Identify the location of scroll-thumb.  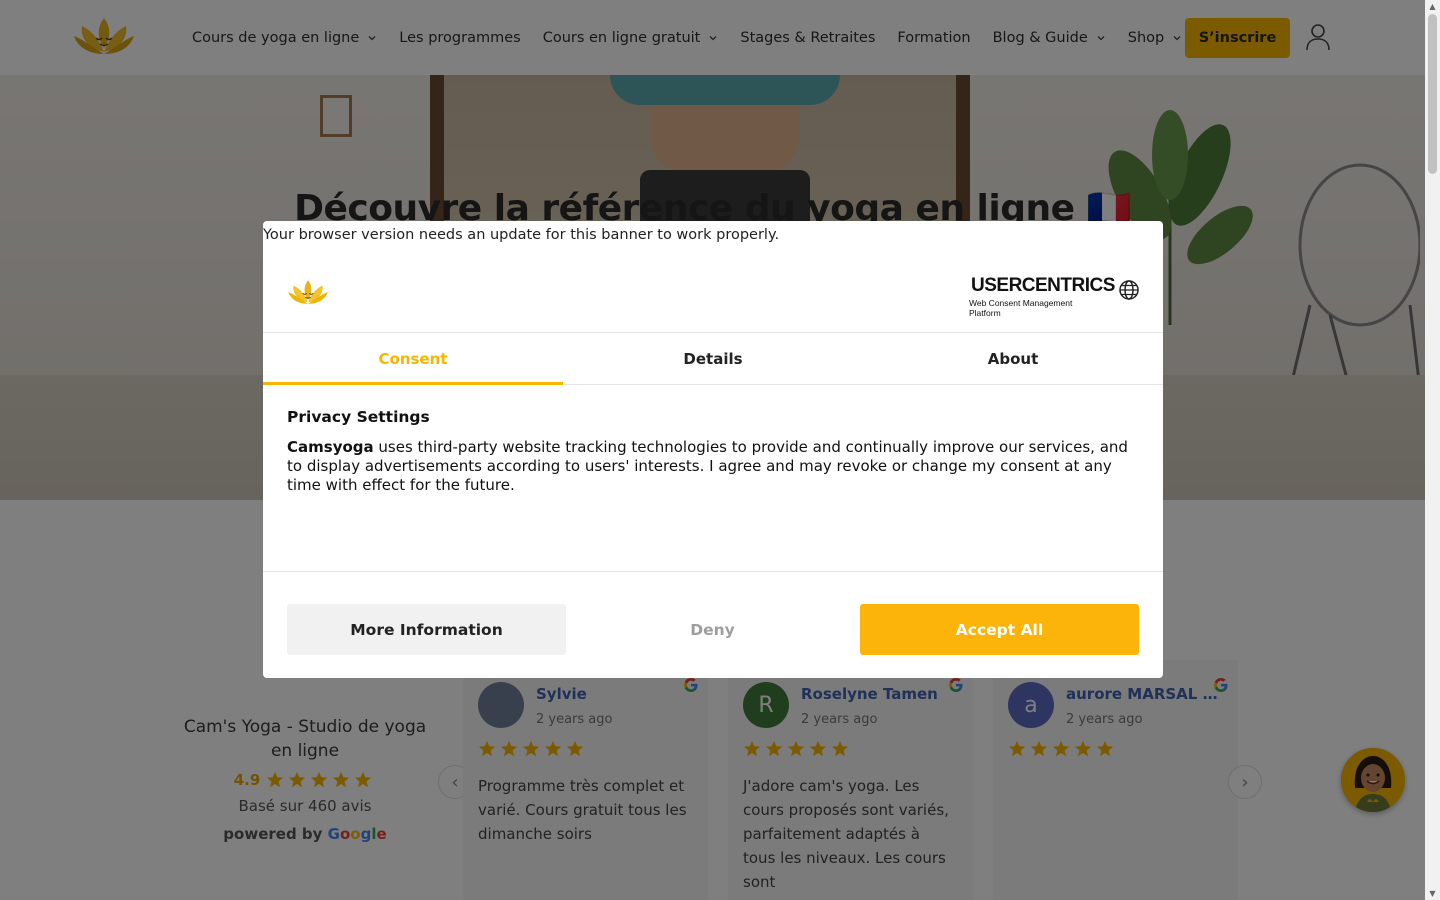
(1432, 94).